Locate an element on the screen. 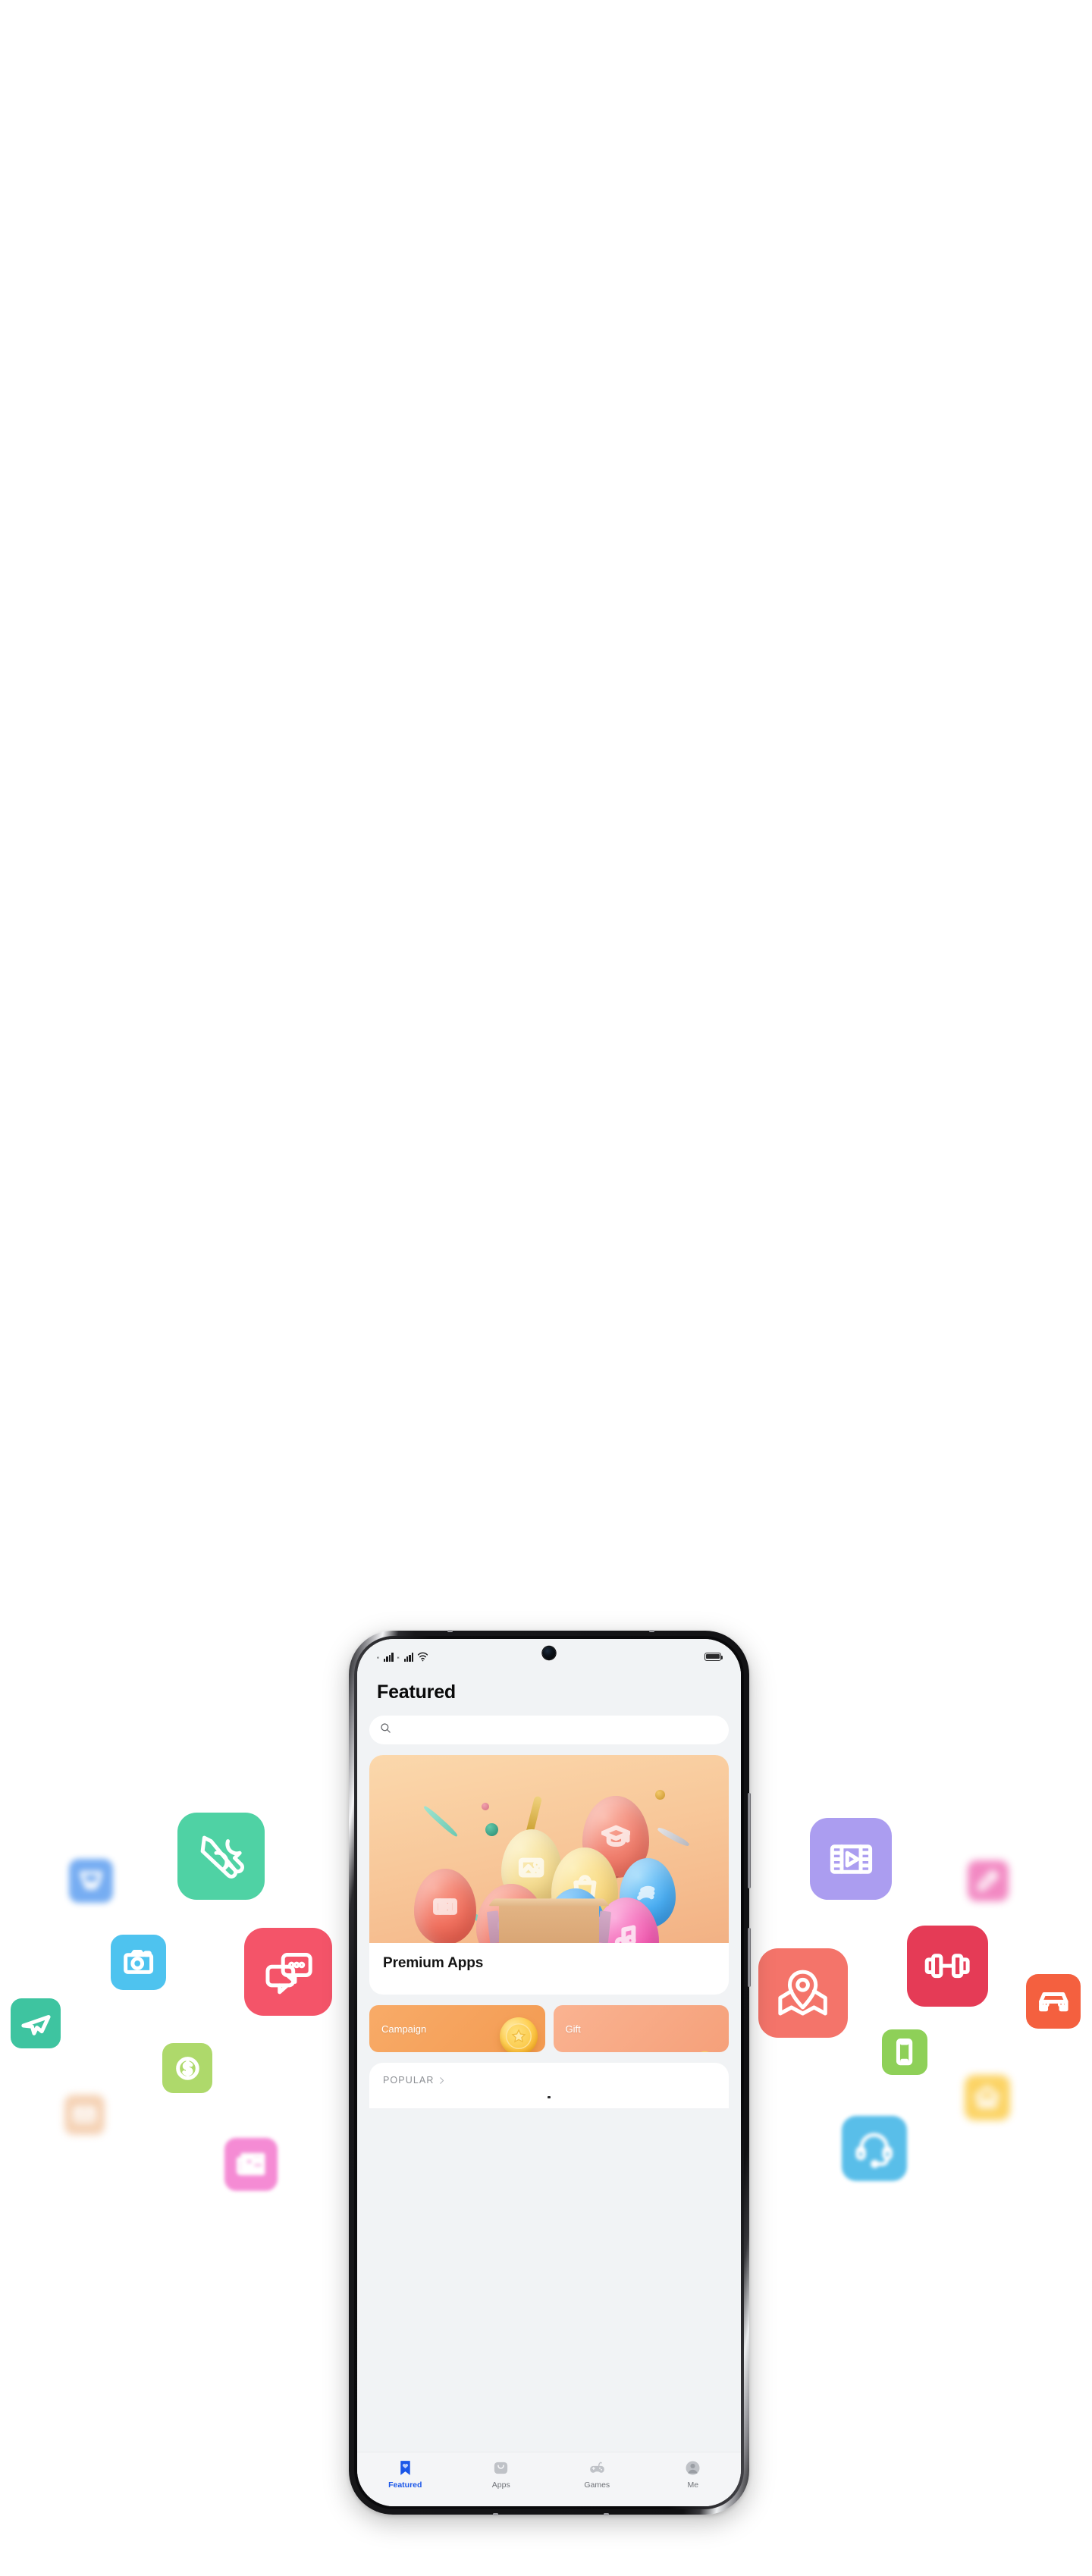  nav-label-featured: Featured is located at coordinates (405, 2485).